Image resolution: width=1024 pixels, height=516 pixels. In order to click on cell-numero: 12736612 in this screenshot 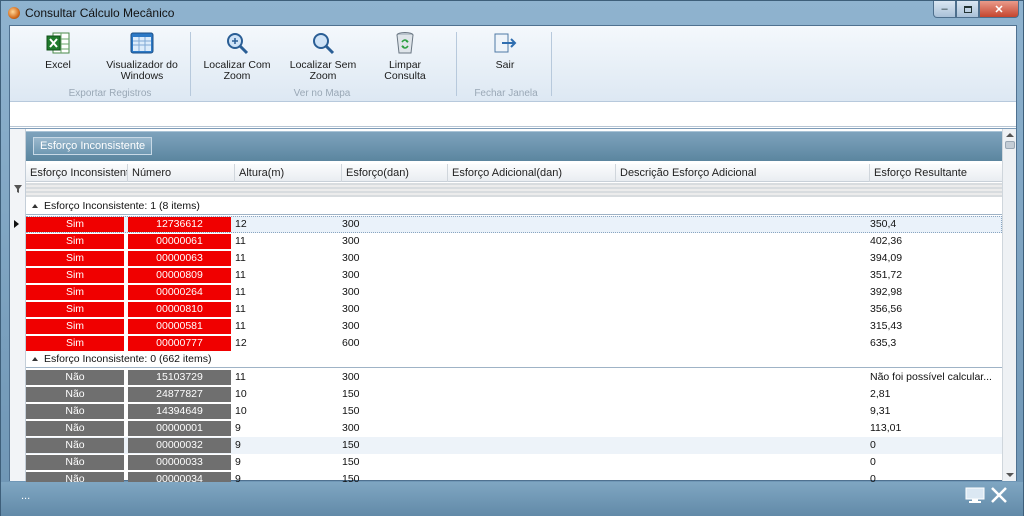, I will do `click(179, 224)`.